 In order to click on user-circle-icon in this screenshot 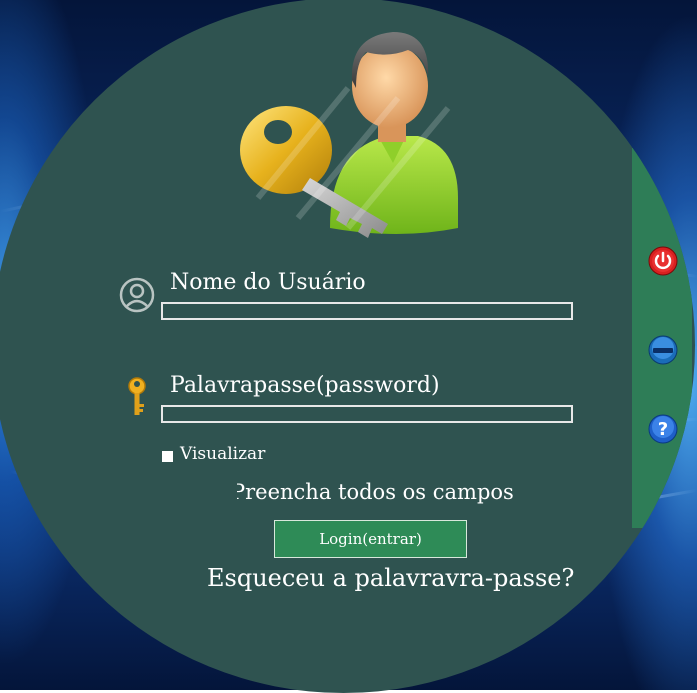, I will do `click(137, 295)`.